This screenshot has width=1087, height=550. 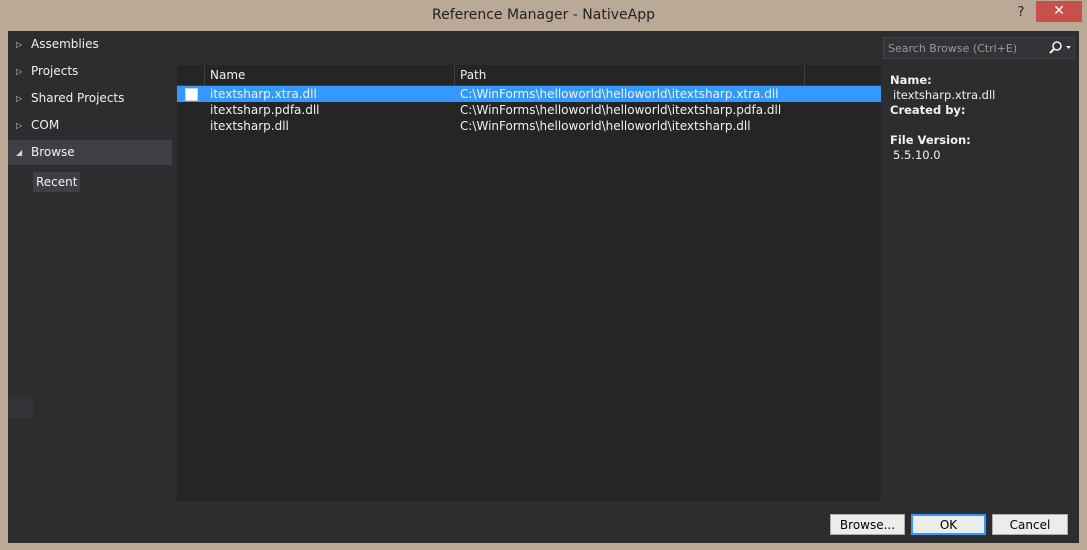 I want to click on ok-button: OK, so click(x=948, y=524).